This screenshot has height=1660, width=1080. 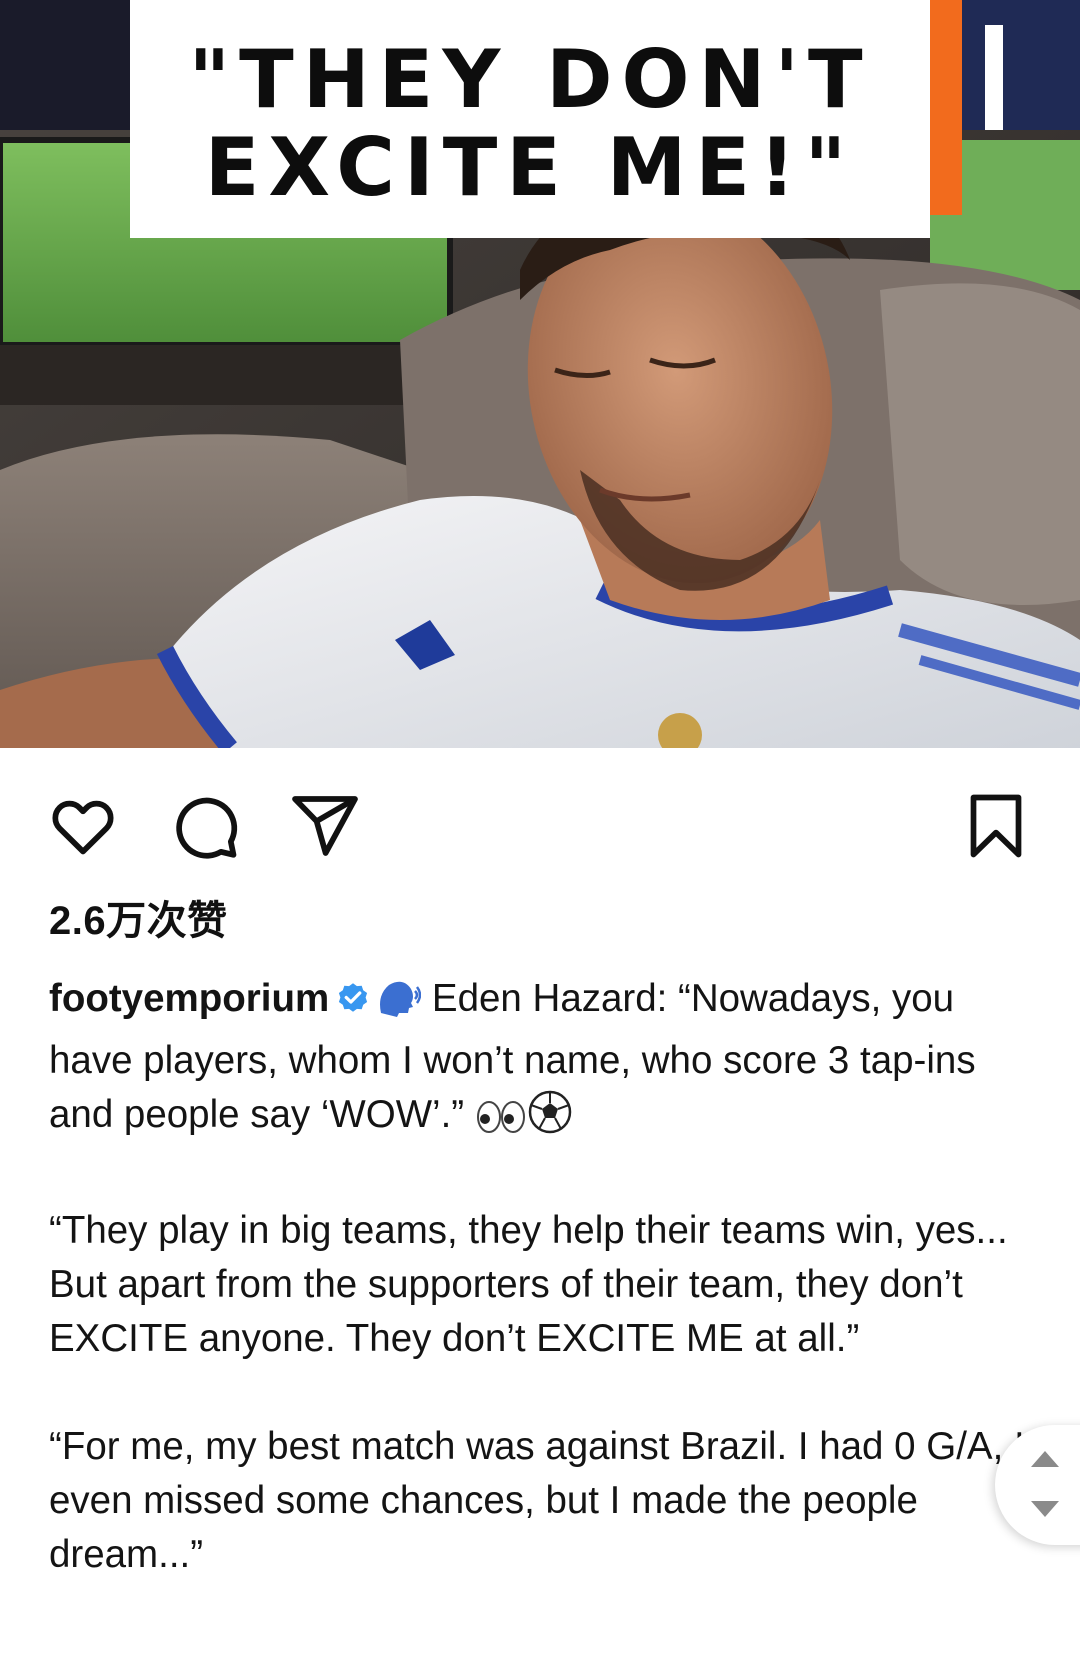 I want to click on headline-line-2: EXCITE ME!", so click(x=530, y=167).